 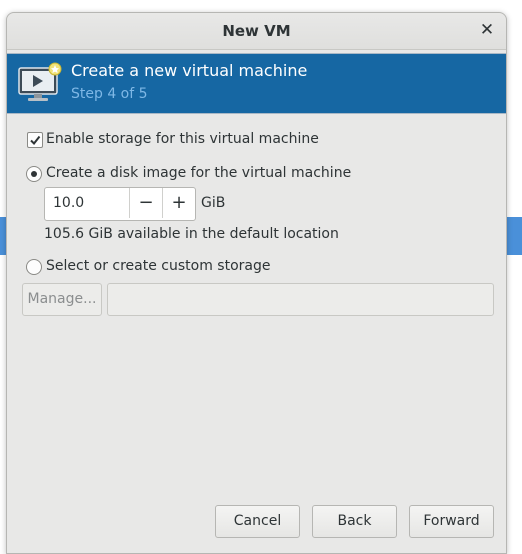 I want to click on close-icon: ✕, so click(x=487, y=30).